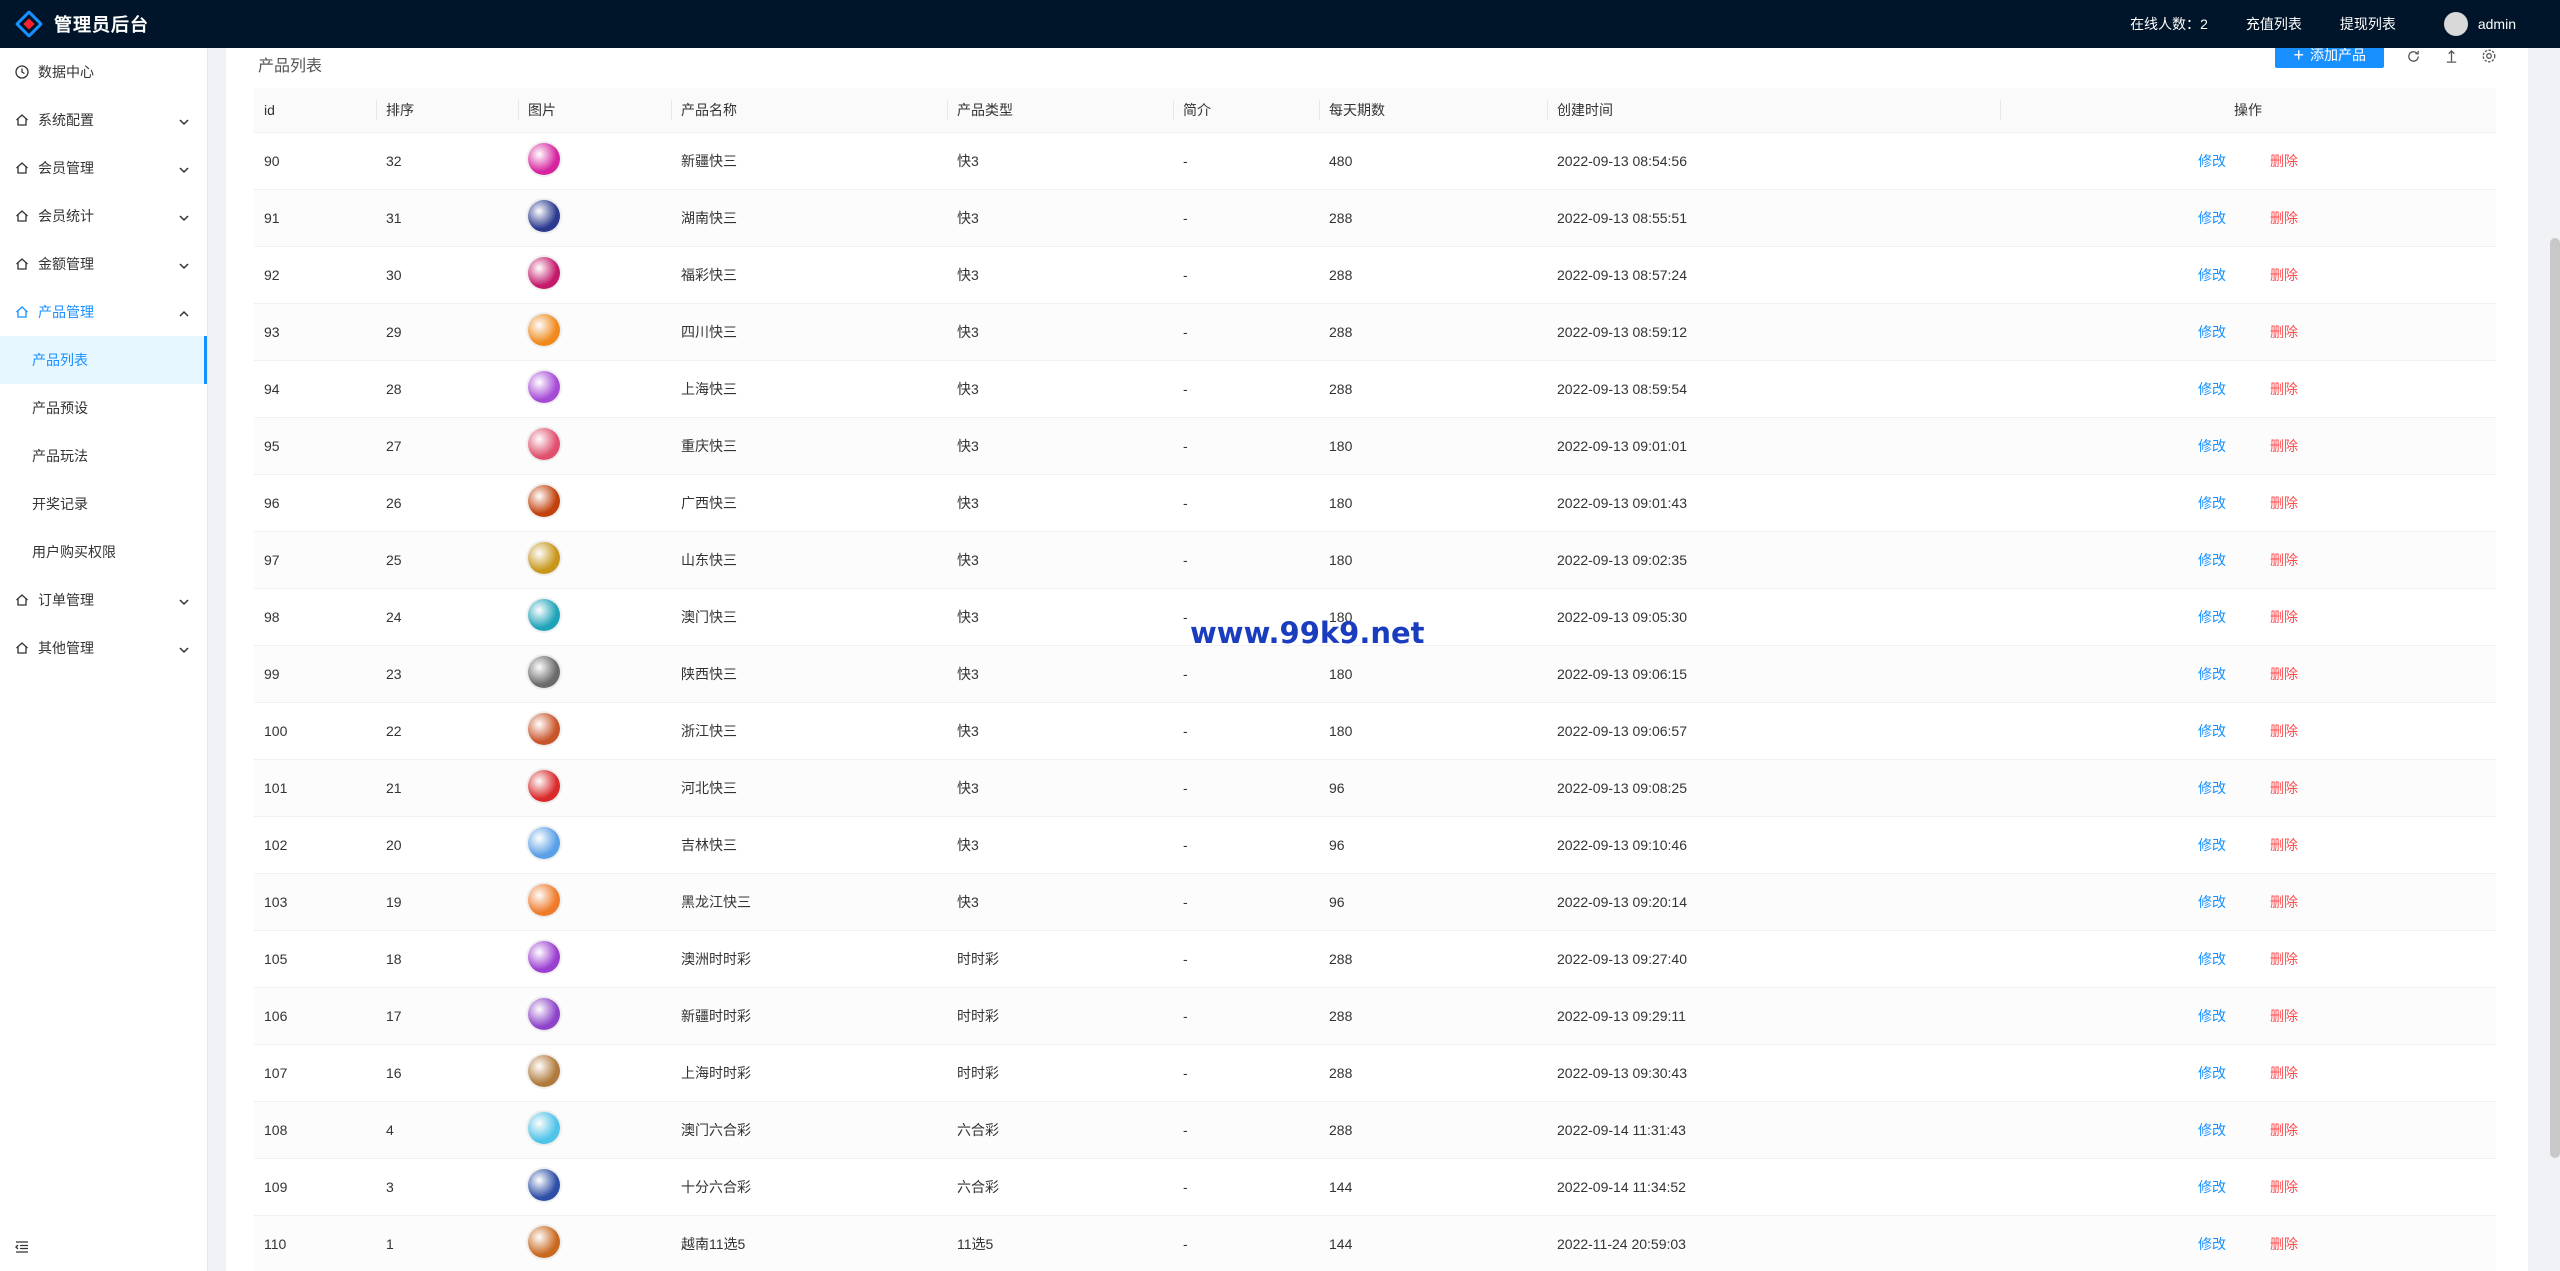 This screenshot has width=2560, height=1271. Describe the element at coordinates (1773, 446) in the screenshot. I see `cell-created-time: 2022-09-13 09:01:01` at that location.